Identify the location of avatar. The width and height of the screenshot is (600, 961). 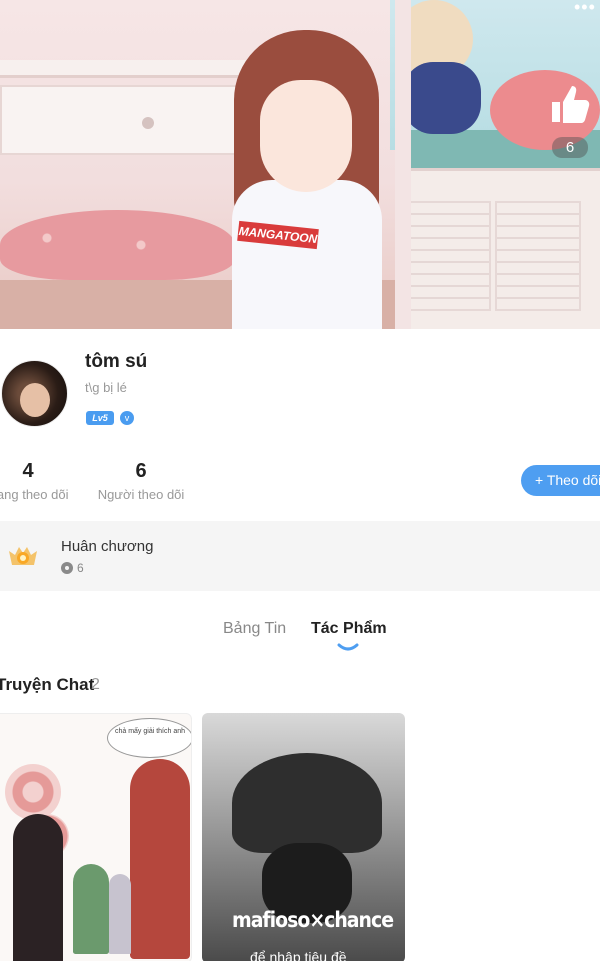
(34, 393).